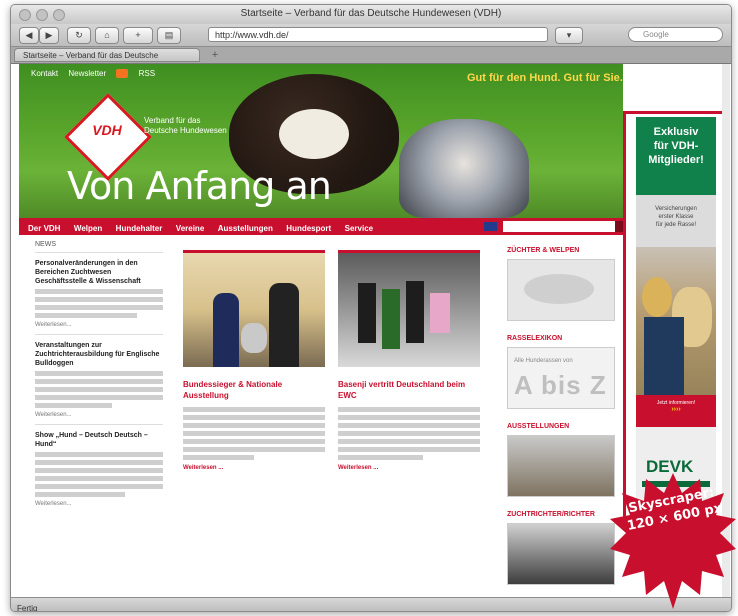 The height and width of the screenshot is (616, 738). I want to click on card-title: Basenji vertritt Deutschland beim EWC, so click(409, 390).